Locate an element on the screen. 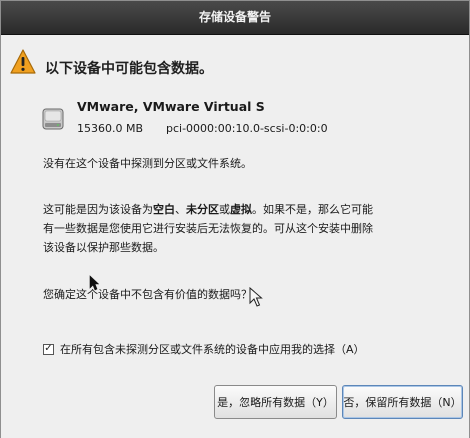 The width and height of the screenshot is (470, 438). window-title: 存储设备警告 is located at coordinates (234, 17).